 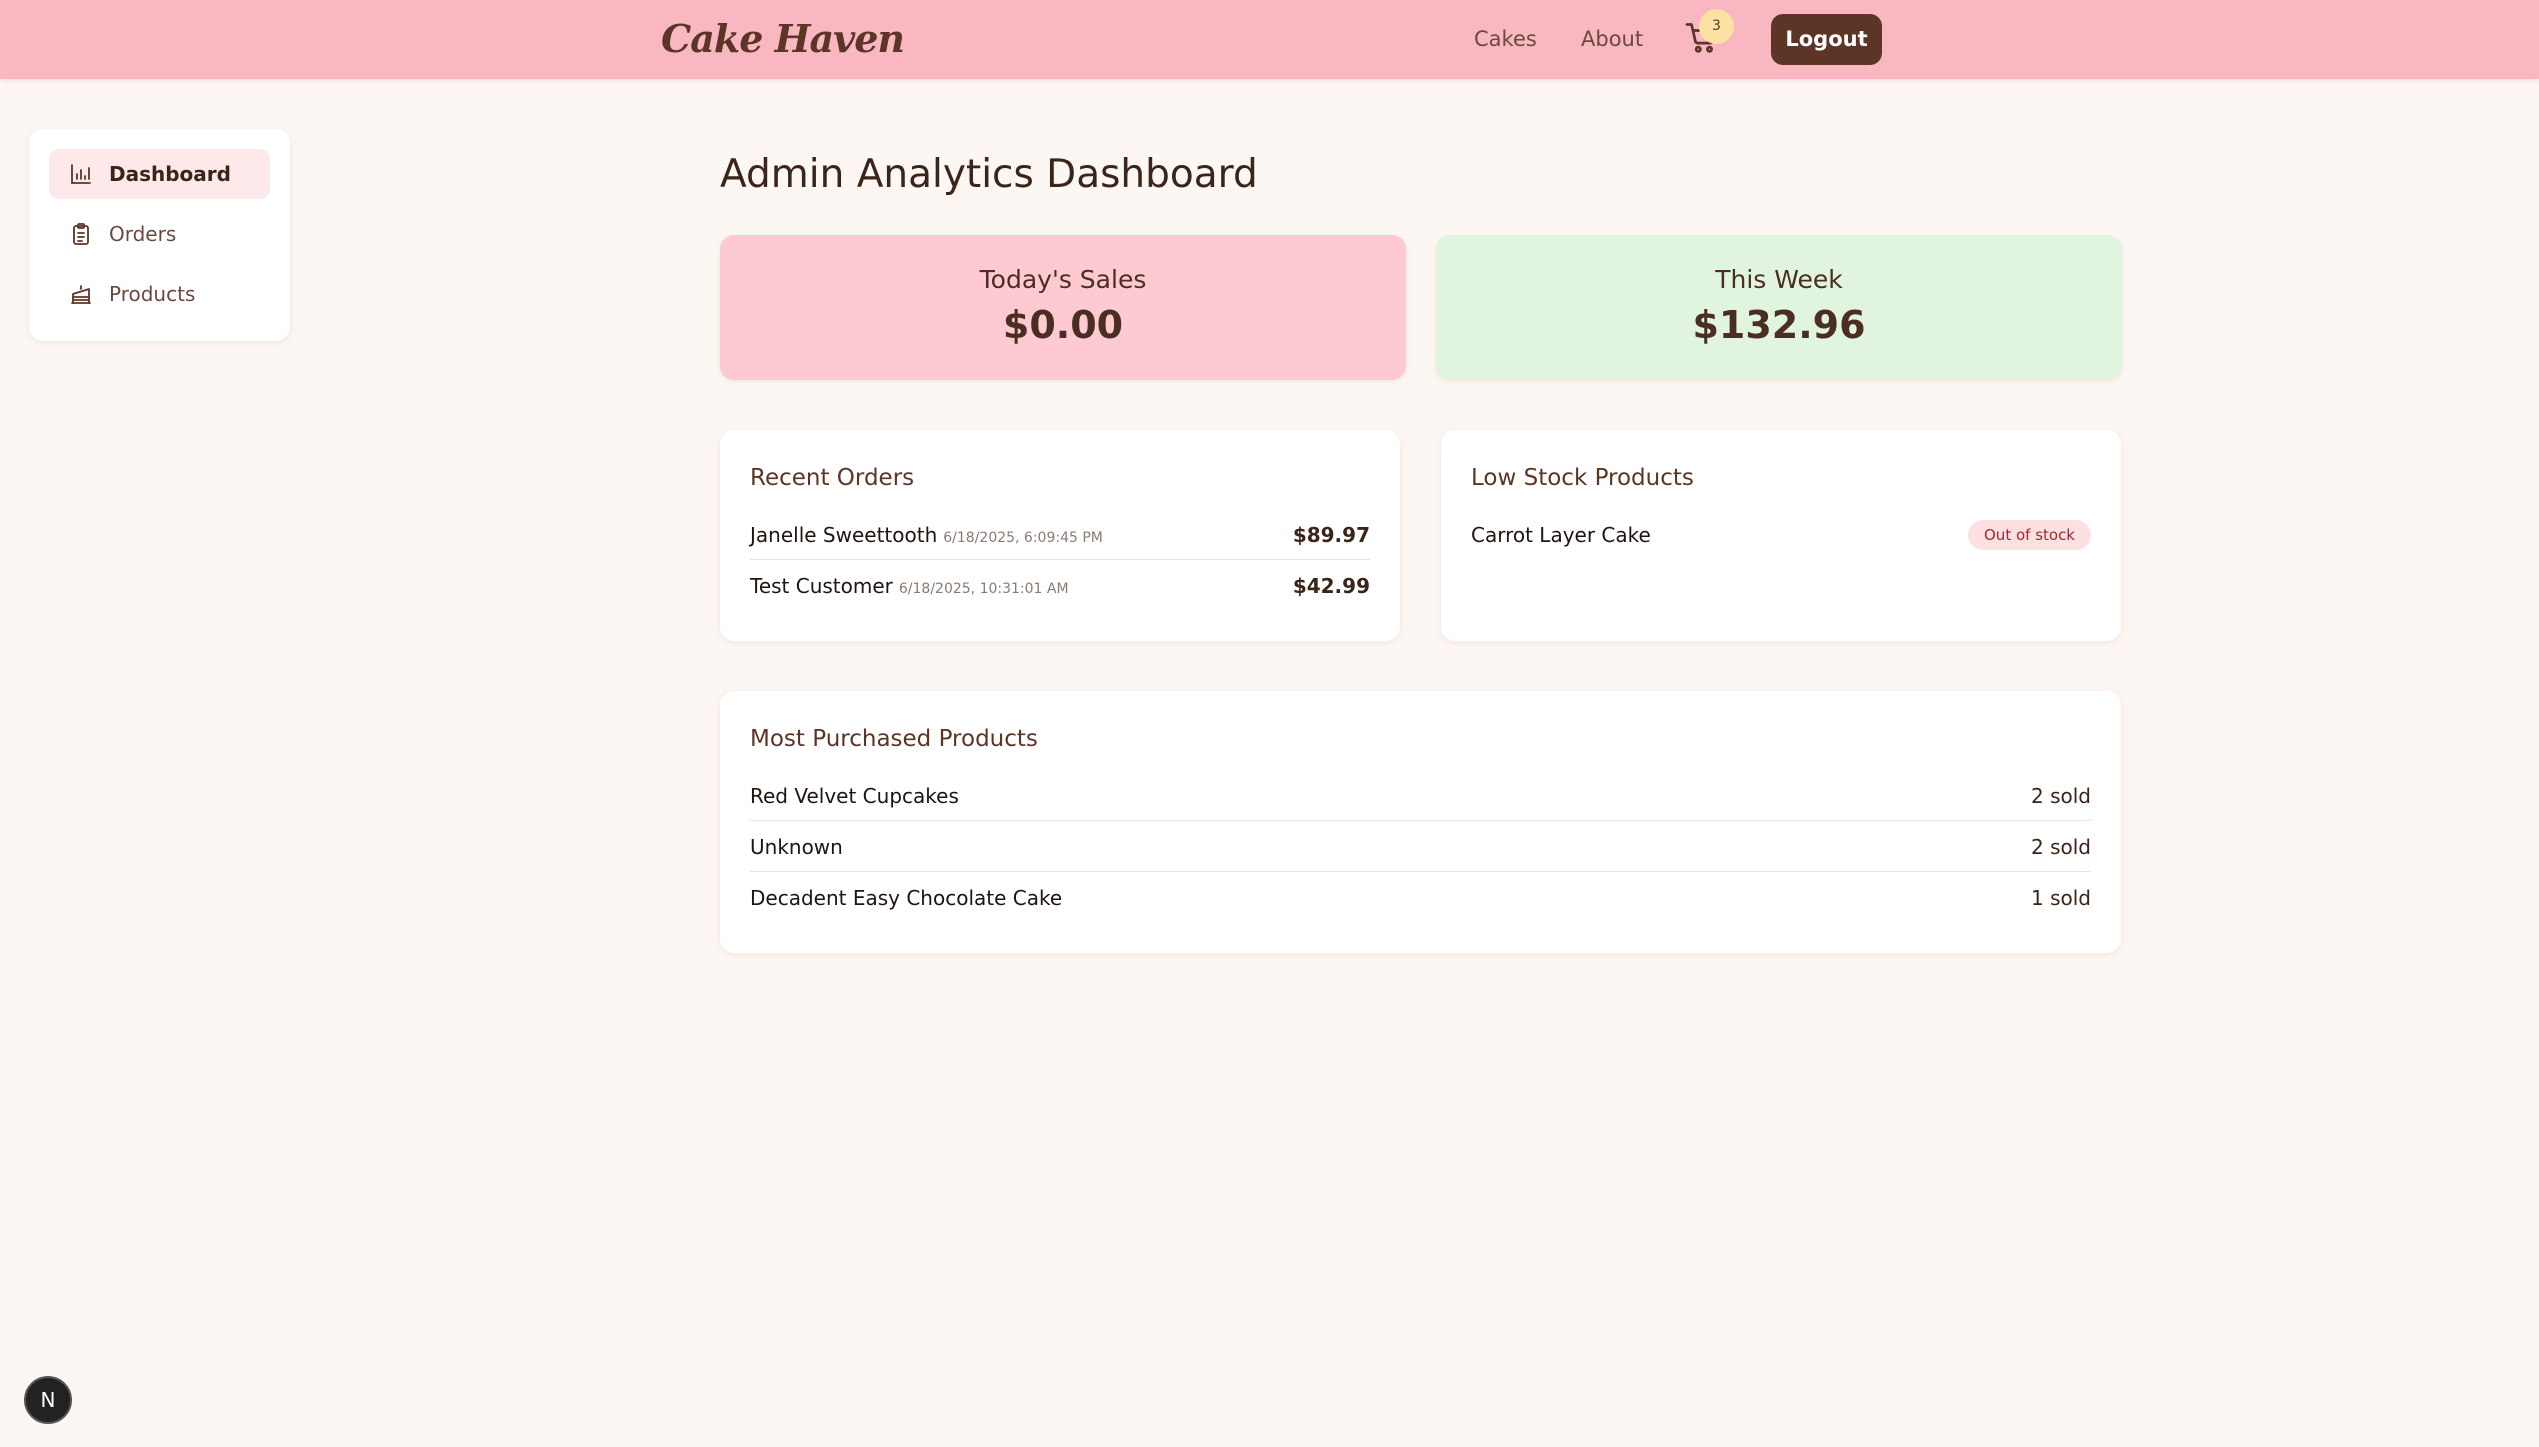 What do you see at coordinates (1779, 325) in the screenshot?
I see `stat-value: $132.96` at bounding box center [1779, 325].